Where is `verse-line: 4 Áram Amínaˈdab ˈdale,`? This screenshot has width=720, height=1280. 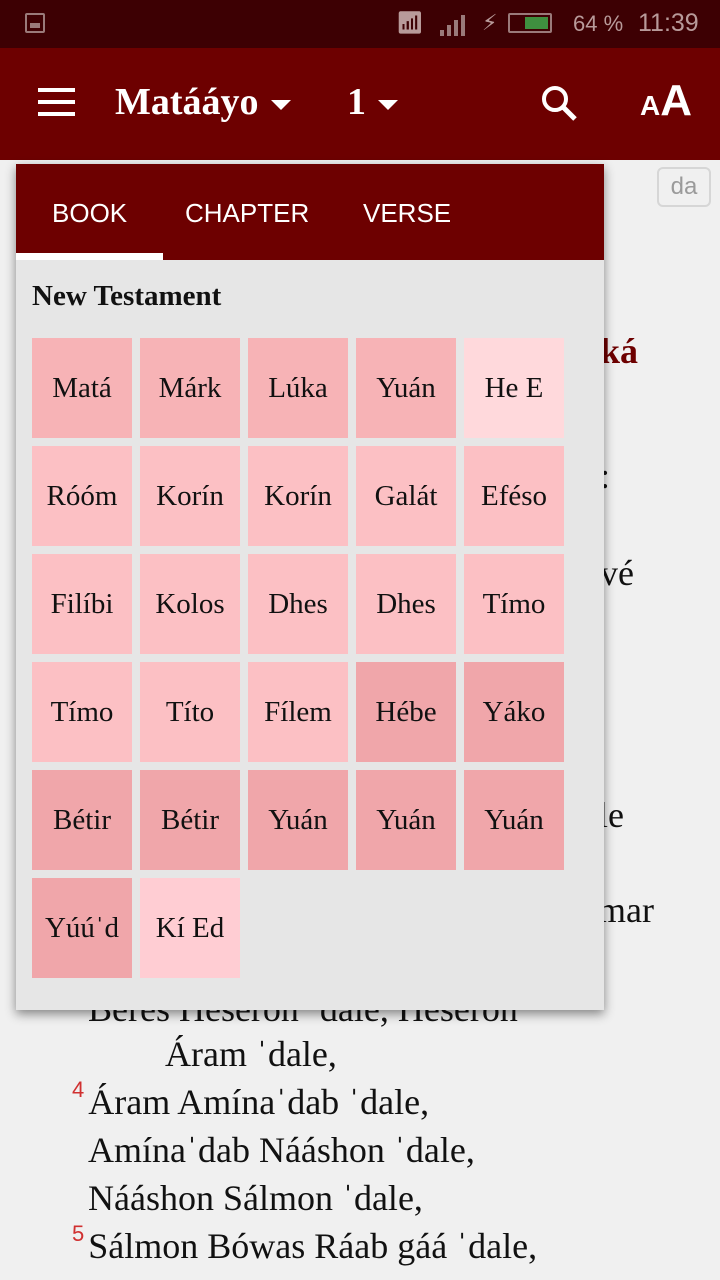 verse-line: 4 Áram Amínaˈdab ˈdale, is located at coordinates (251, 1100).